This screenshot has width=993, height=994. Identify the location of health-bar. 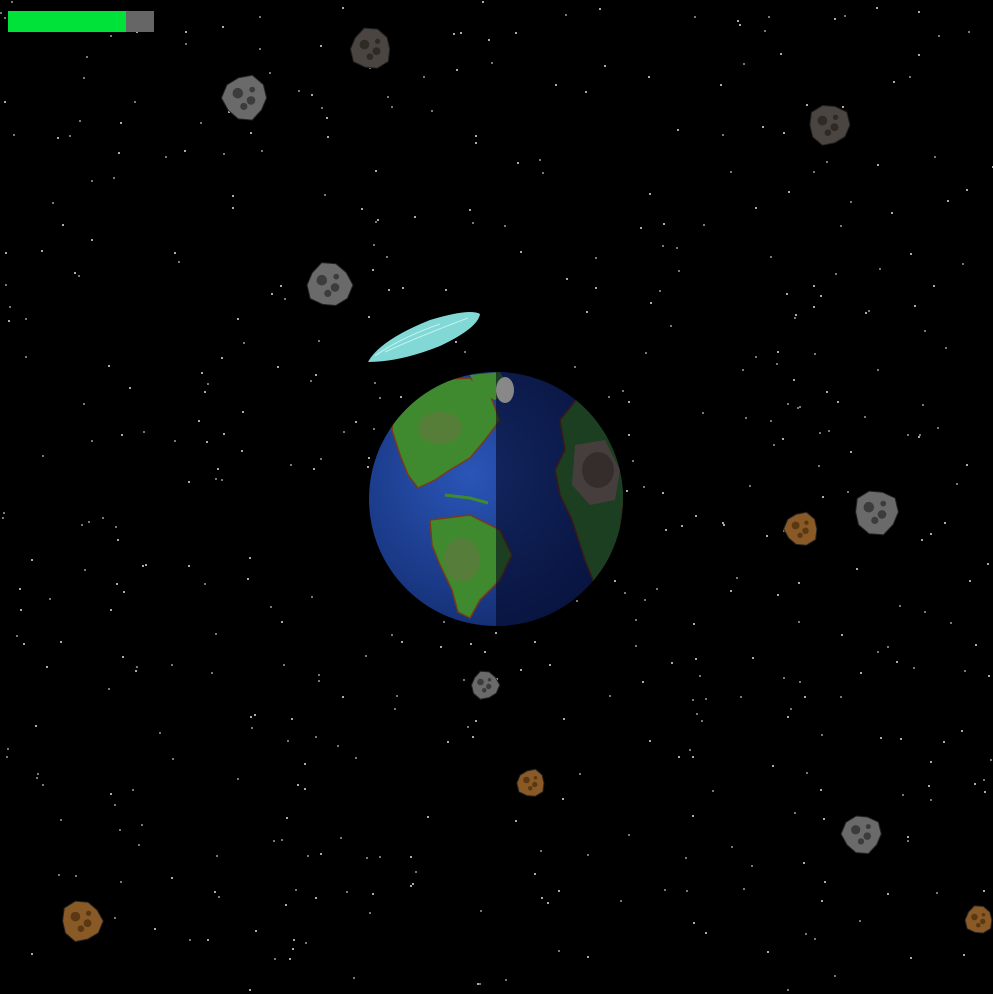
(81, 21).